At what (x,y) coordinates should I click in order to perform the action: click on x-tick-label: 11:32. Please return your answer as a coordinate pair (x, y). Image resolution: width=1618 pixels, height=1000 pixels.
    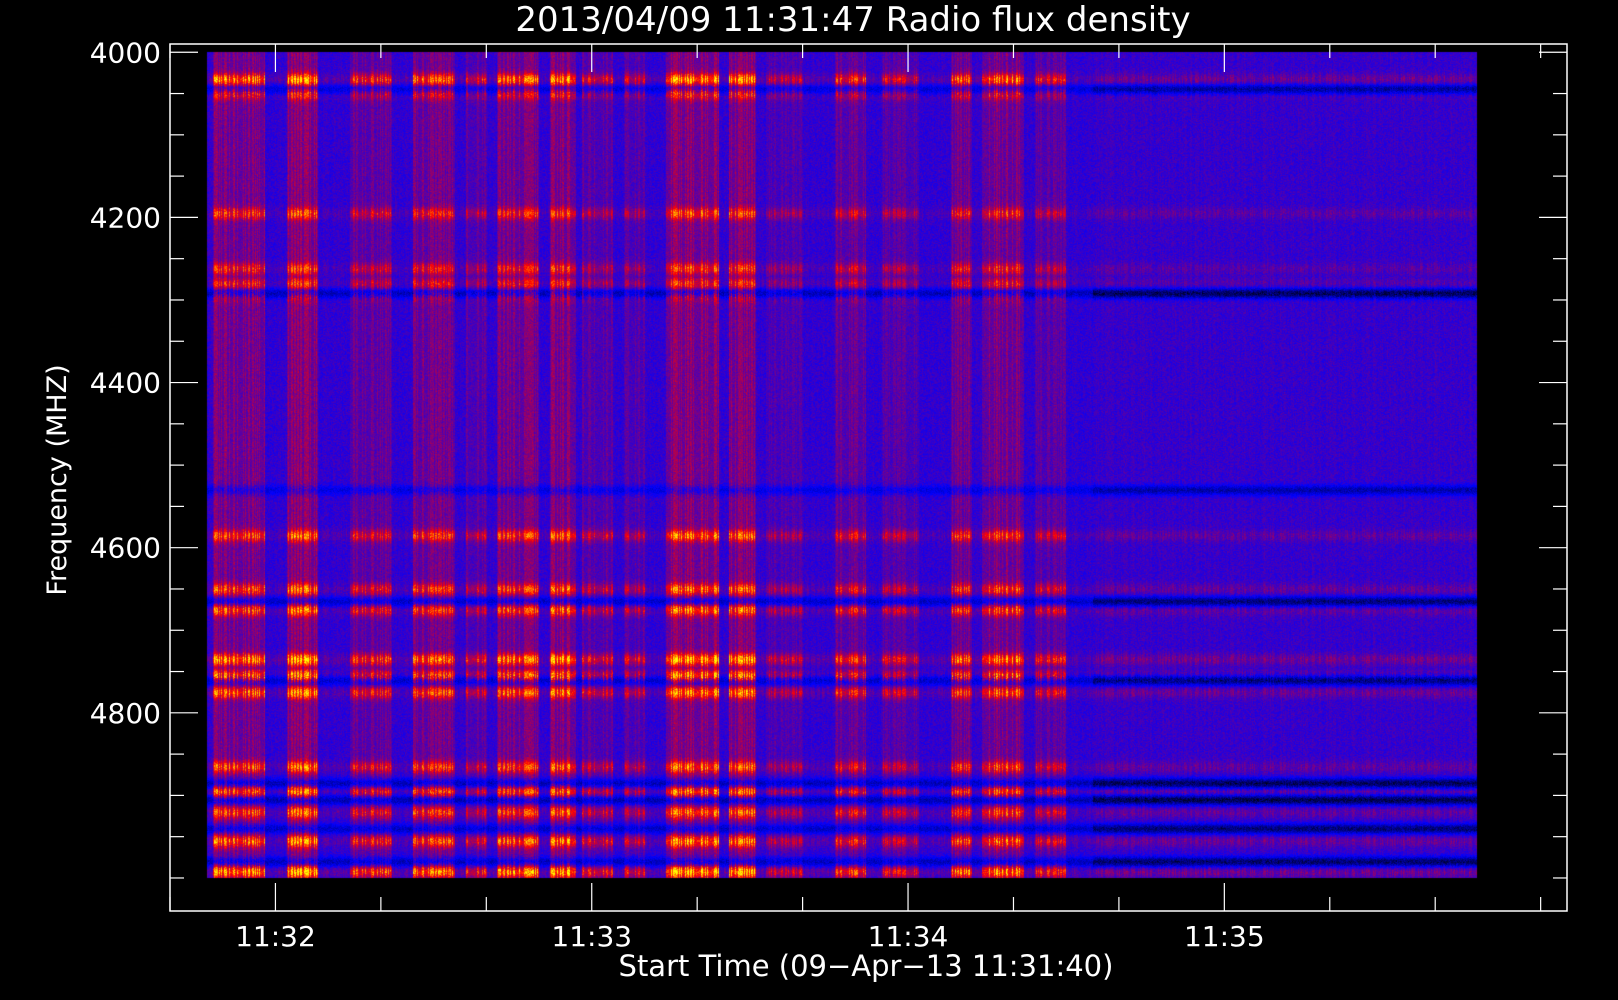
    Looking at the image, I should click on (275, 936).